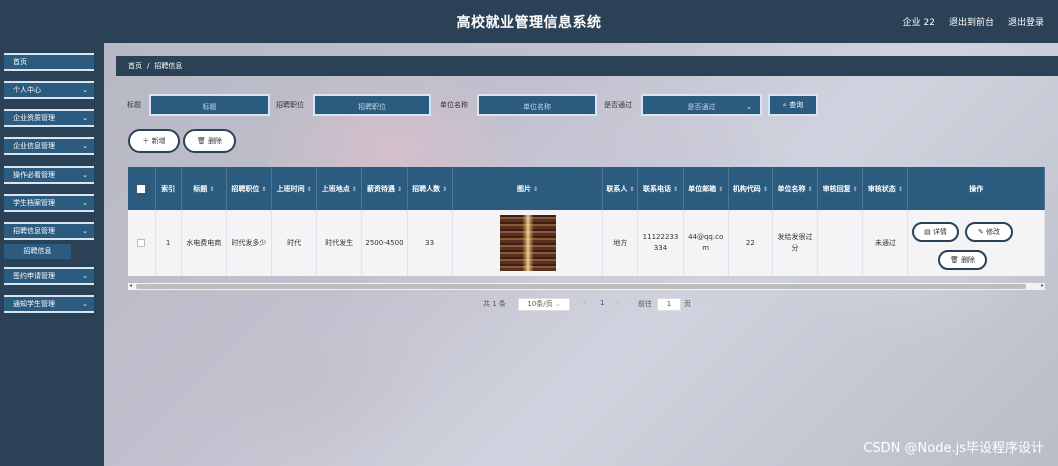 Image resolution: width=1058 pixels, height=466 pixels. I want to click on sidebar-item-company-info: 企业信息管理 ⌄, so click(49, 146).